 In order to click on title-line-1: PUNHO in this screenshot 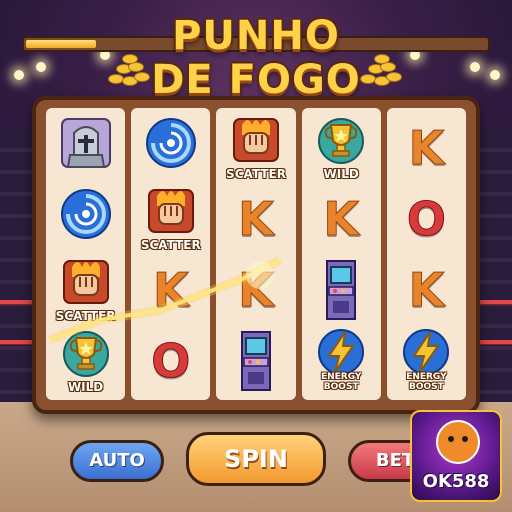, I will do `click(256, 36)`.